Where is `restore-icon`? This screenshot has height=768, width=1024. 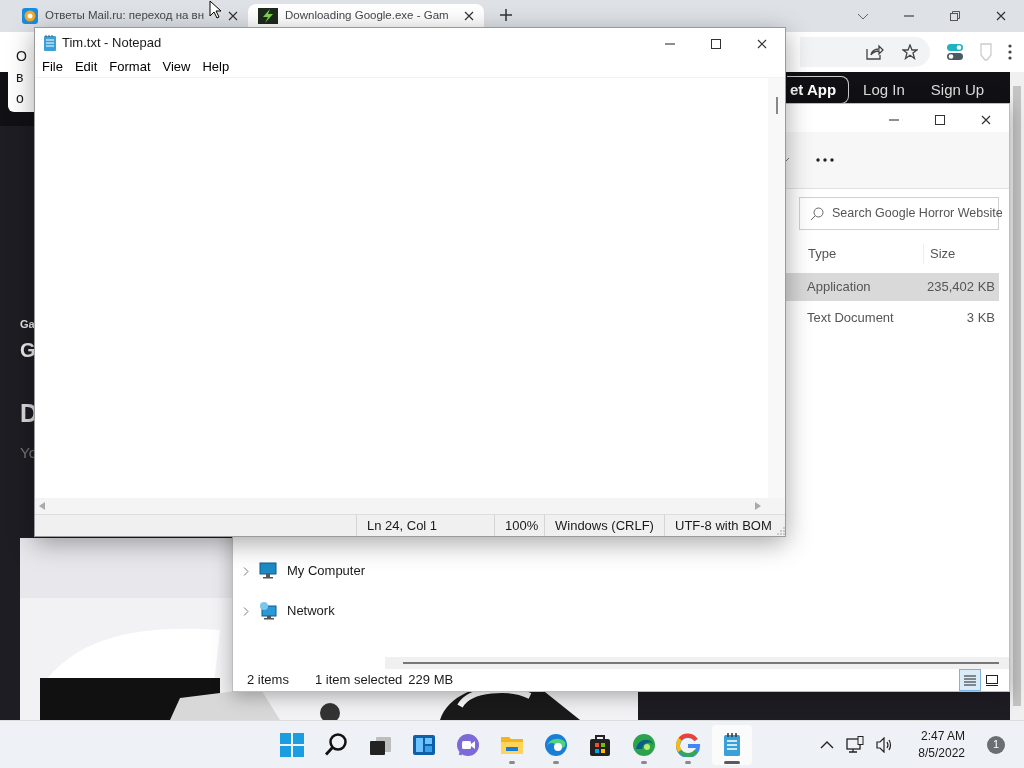 restore-icon is located at coordinates (955, 16).